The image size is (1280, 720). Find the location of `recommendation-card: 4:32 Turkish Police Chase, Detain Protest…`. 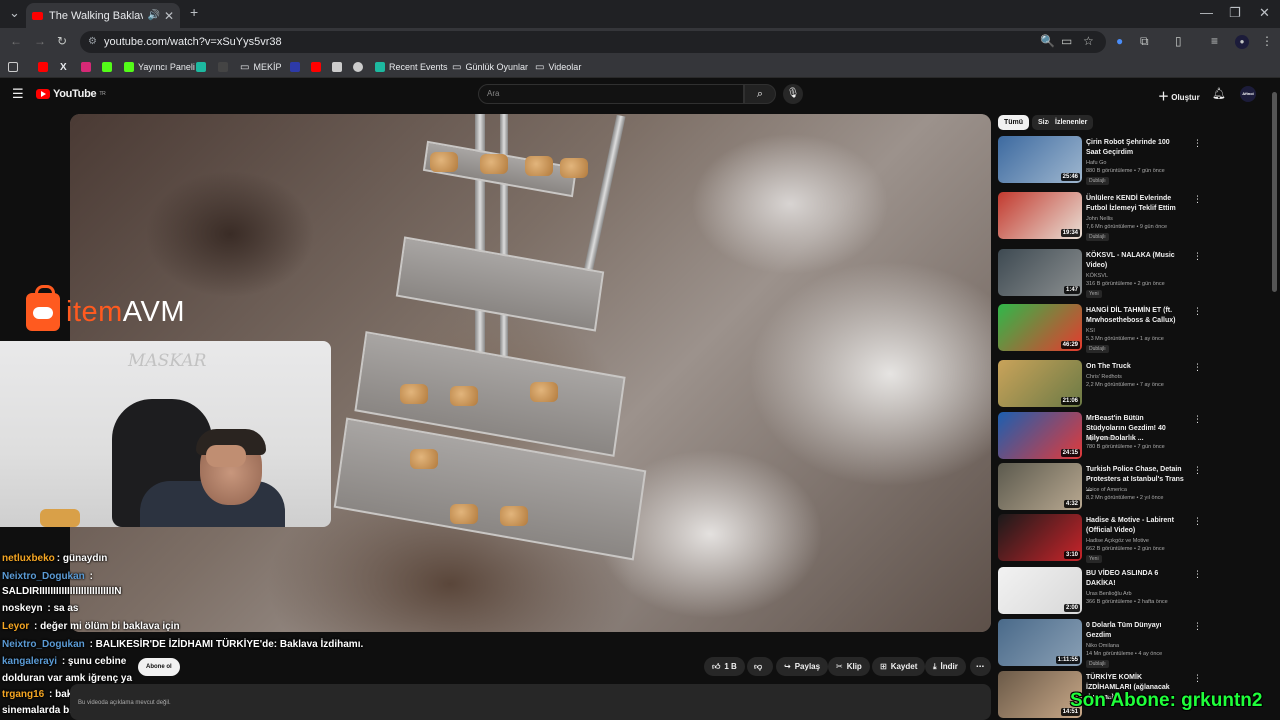

recommendation-card: 4:32 Turkish Police Chase, Detain Protest… is located at coordinates (1133, 487).